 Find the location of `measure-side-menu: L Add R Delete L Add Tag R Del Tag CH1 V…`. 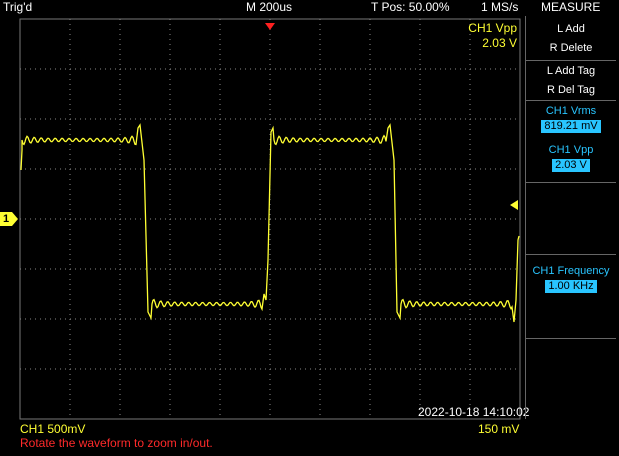

measure-side-menu: L Add R Delete L Add Tag R Del Tag CH1 V… is located at coordinates (570, 217).